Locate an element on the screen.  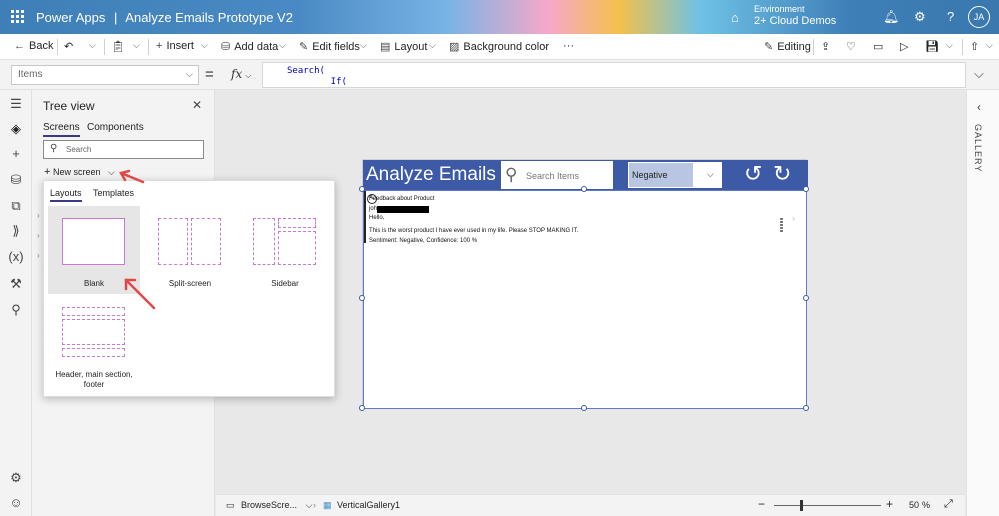
annotation-arrow-blank is located at coordinates (140, 294).